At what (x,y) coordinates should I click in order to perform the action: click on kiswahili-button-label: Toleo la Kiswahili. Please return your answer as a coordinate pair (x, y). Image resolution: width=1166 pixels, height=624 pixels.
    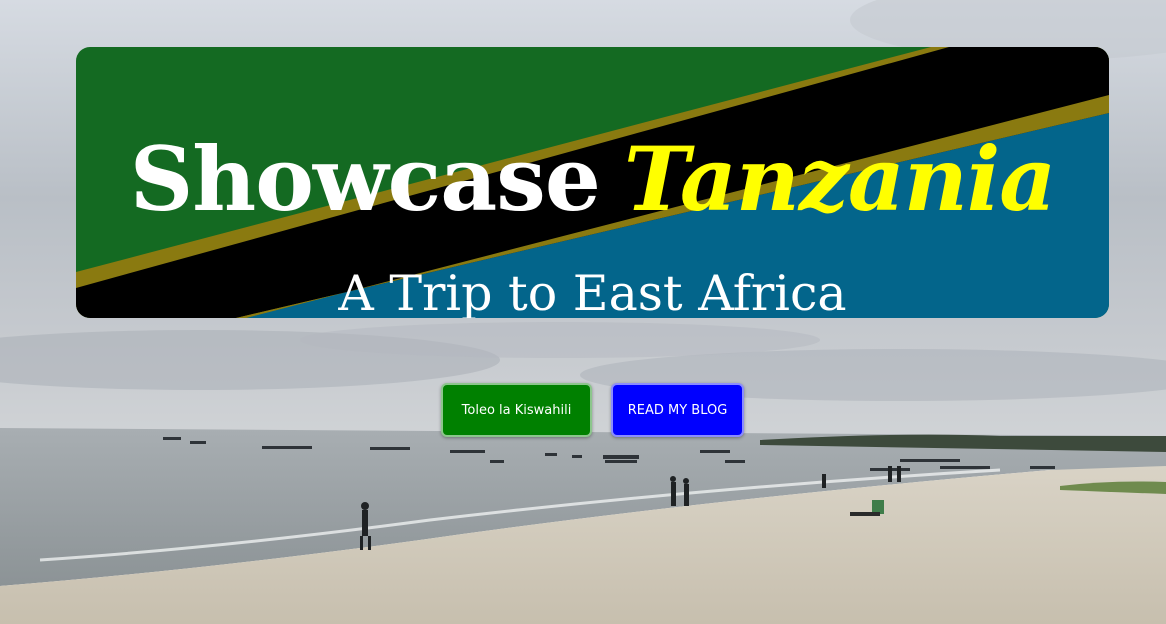
    Looking at the image, I should click on (516, 410).